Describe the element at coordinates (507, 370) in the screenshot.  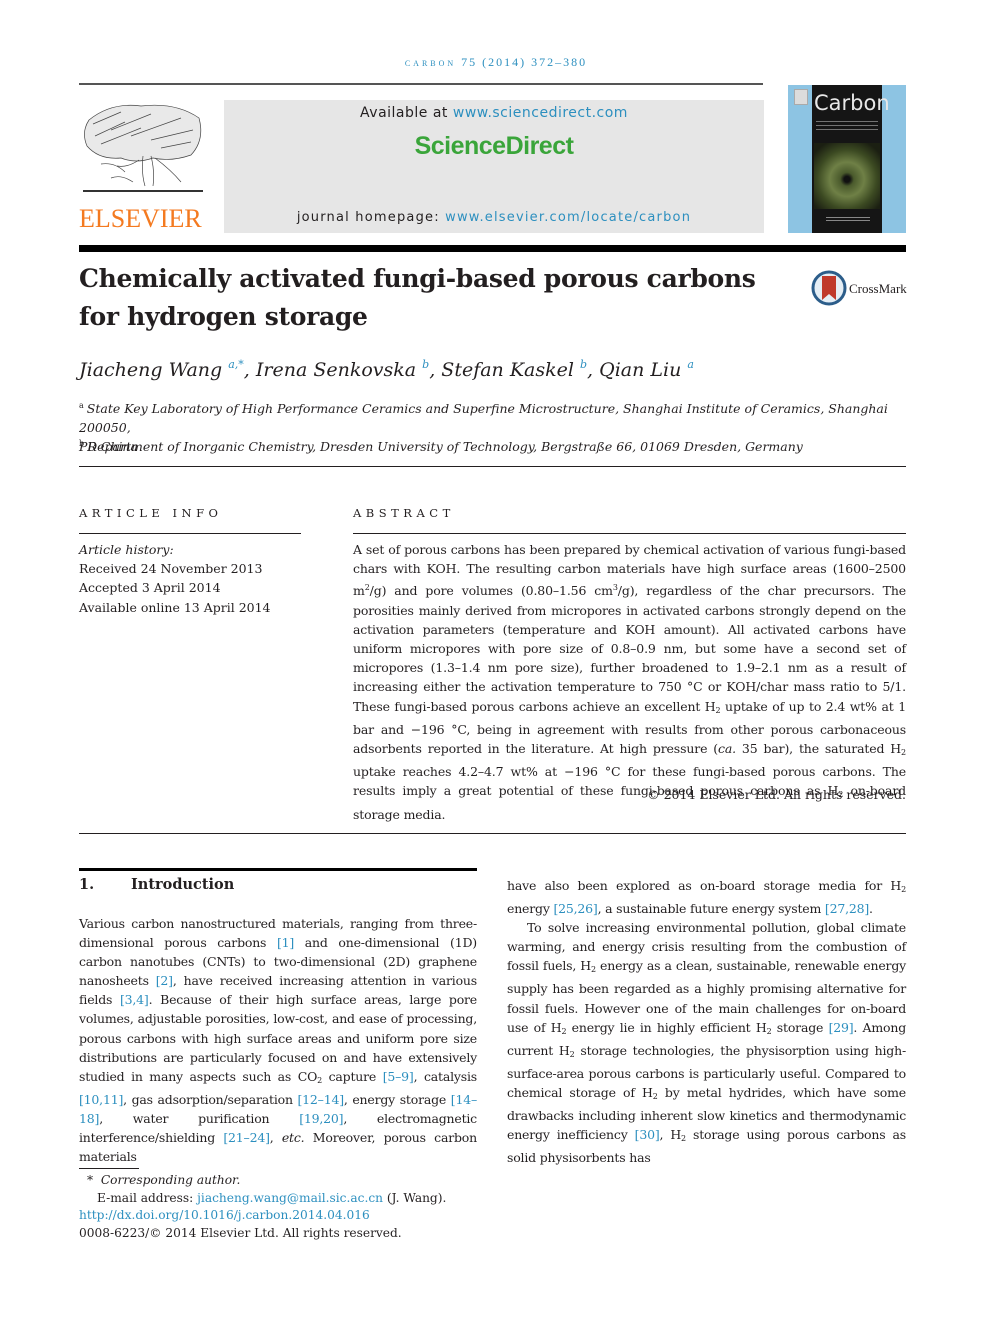
I see `author-name: Stefan Kaskel` at that location.